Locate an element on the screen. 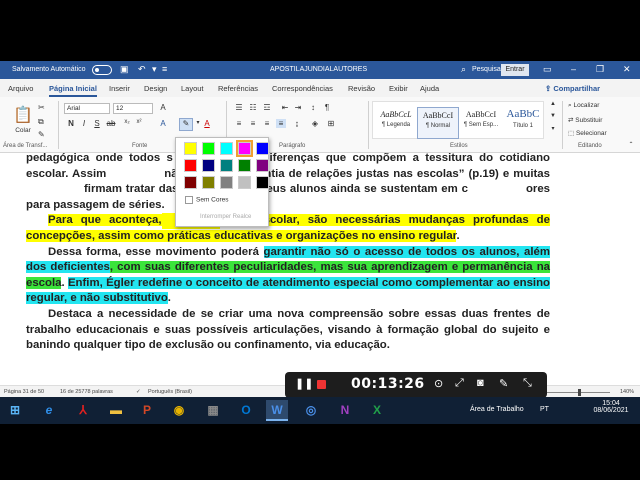  tab-revisao: Revisão is located at coordinates (361, 88).